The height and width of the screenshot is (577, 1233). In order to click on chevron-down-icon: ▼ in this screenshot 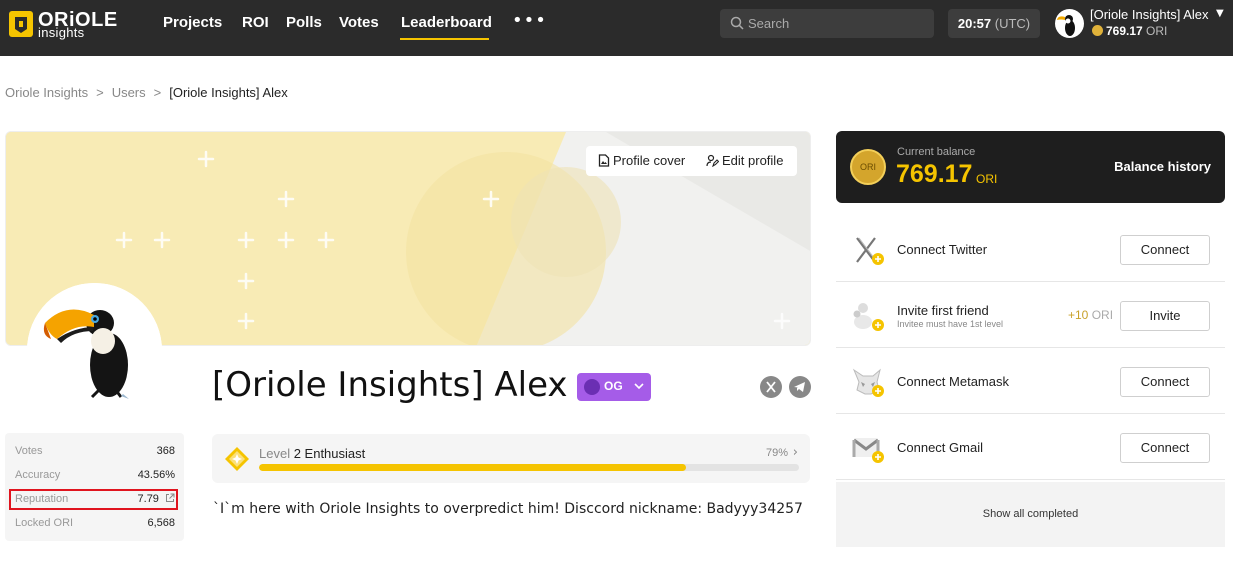, I will do `click(1220, 13)`.